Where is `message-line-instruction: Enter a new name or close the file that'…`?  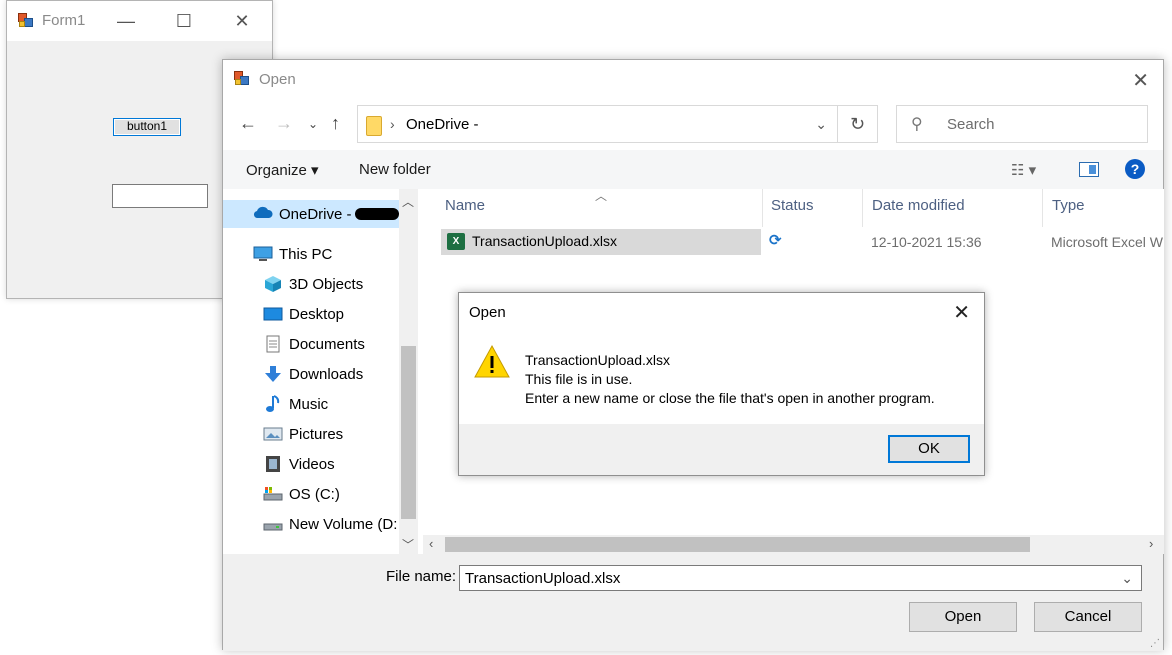
message-line-instruction: Enter a new name or close the file that'… is located at coordinates (730, 398).